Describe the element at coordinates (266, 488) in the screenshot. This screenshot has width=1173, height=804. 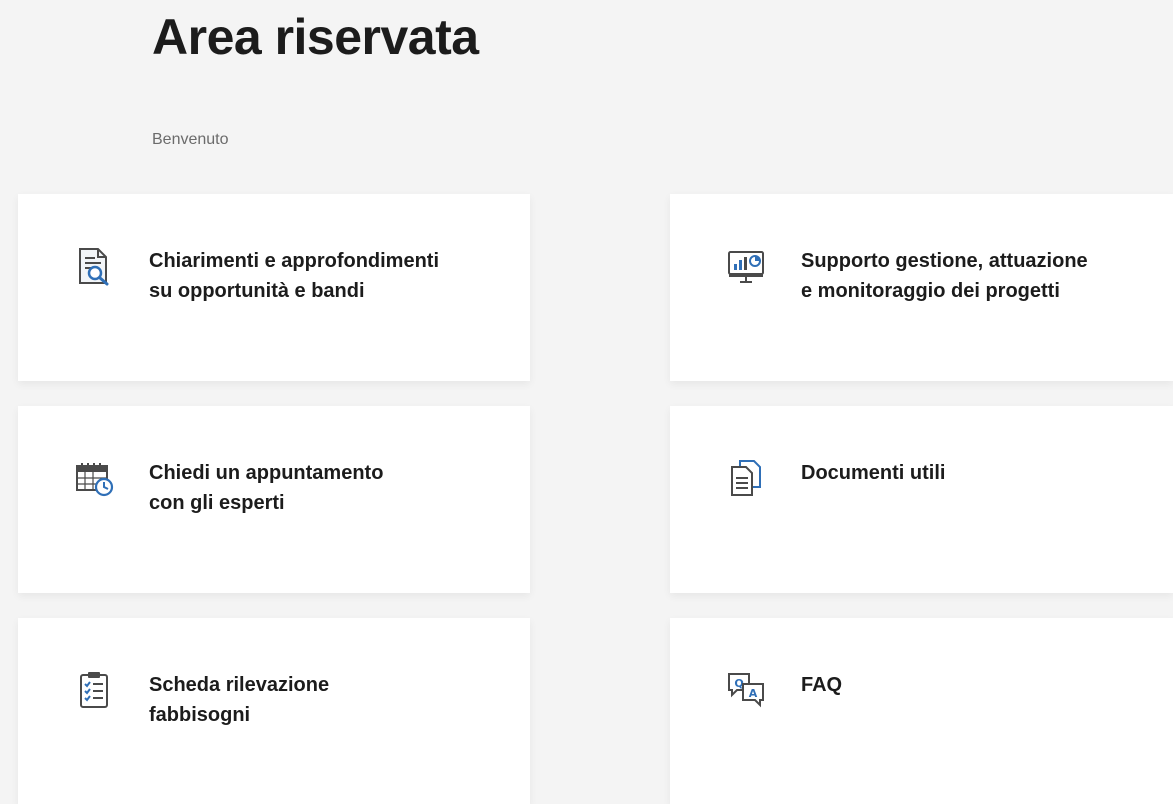
I see `card-label: Chiedi un appuntamento con gli esperti` at that location.